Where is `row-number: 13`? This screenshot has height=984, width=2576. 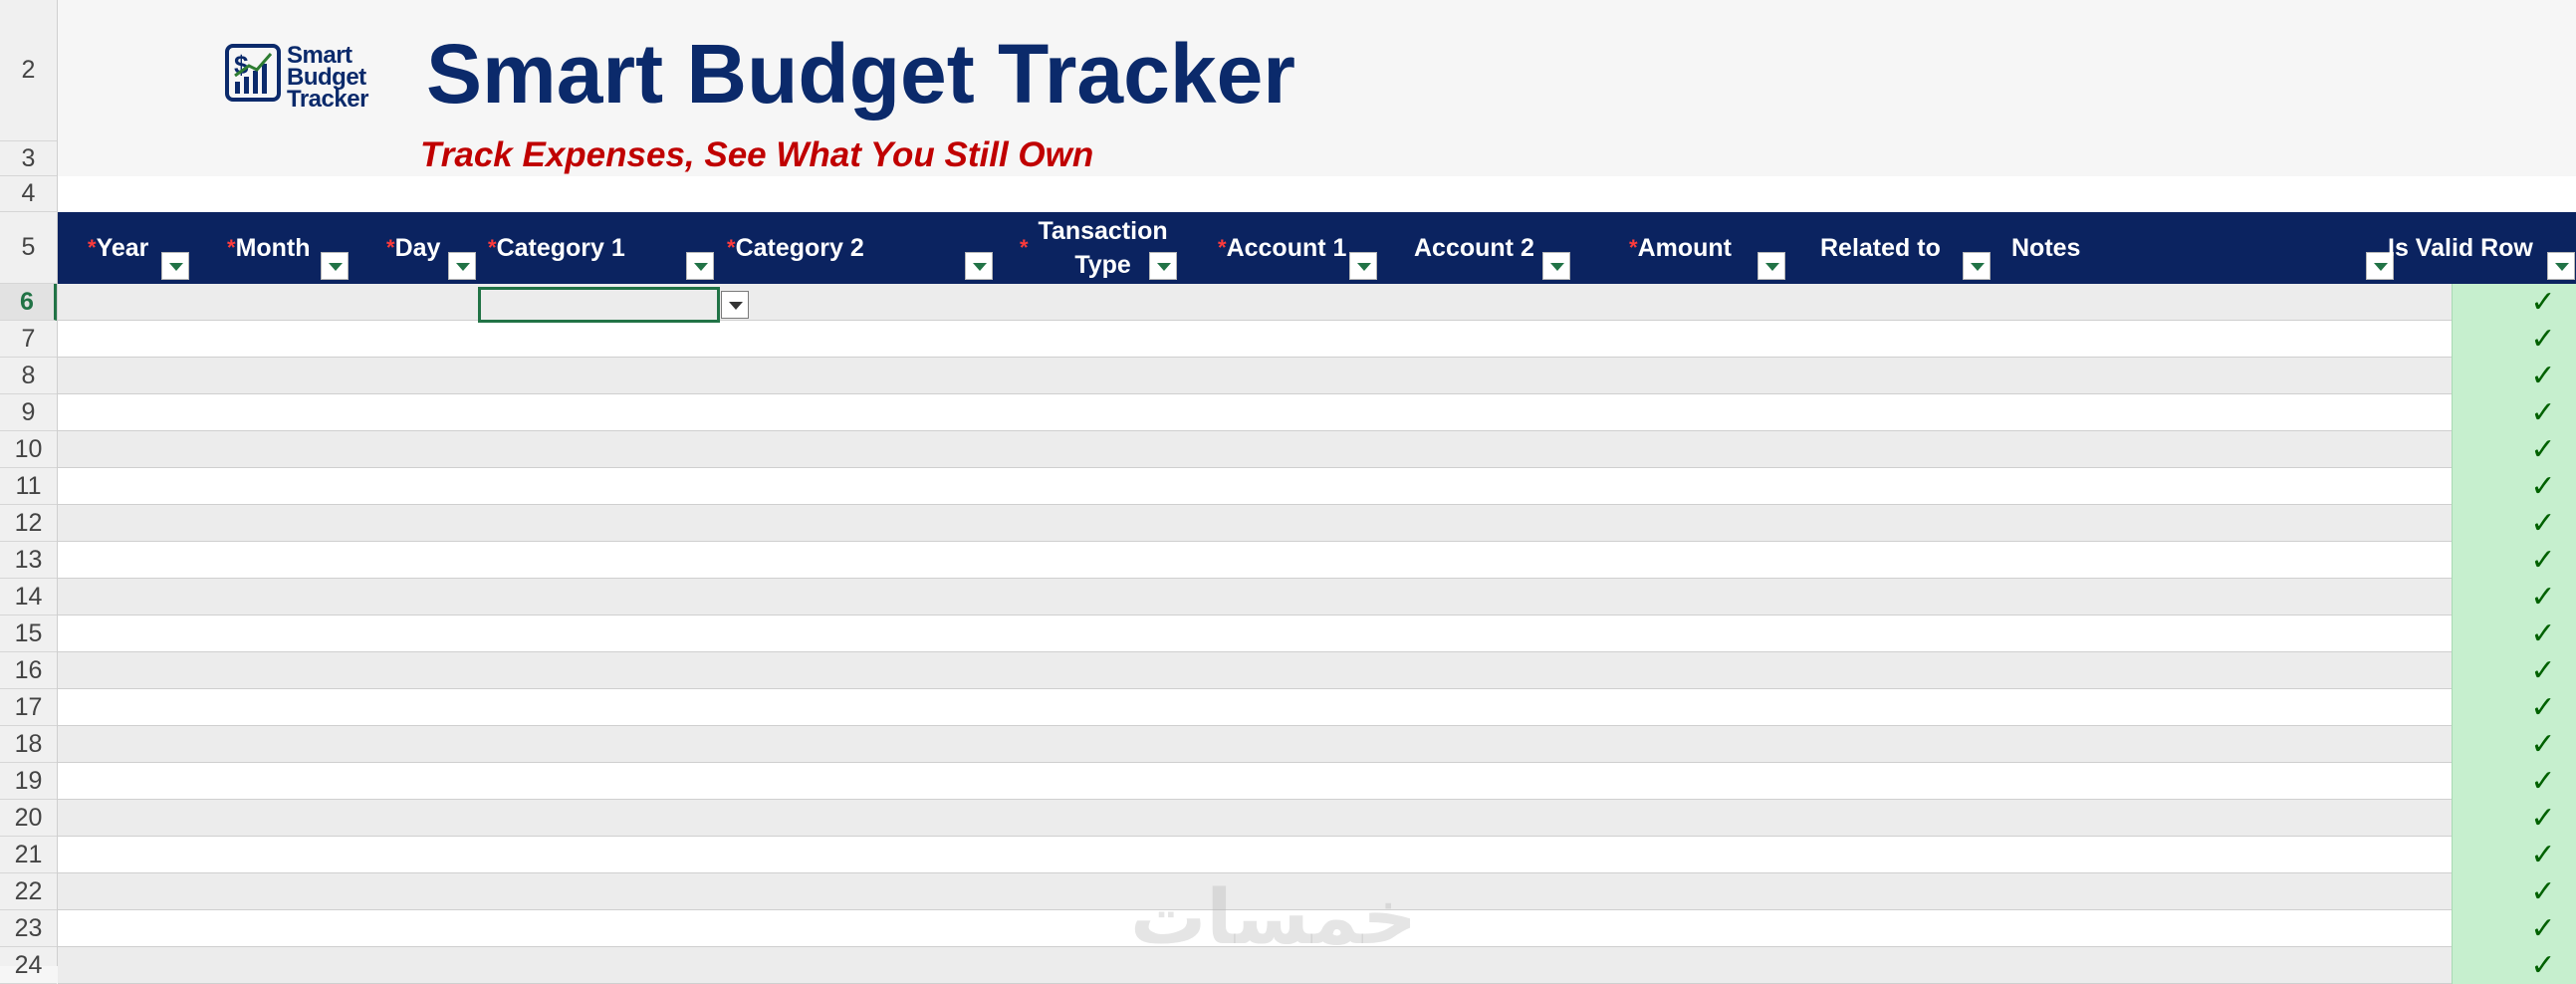
row-number: 13 is located at coordinates (28, 561).